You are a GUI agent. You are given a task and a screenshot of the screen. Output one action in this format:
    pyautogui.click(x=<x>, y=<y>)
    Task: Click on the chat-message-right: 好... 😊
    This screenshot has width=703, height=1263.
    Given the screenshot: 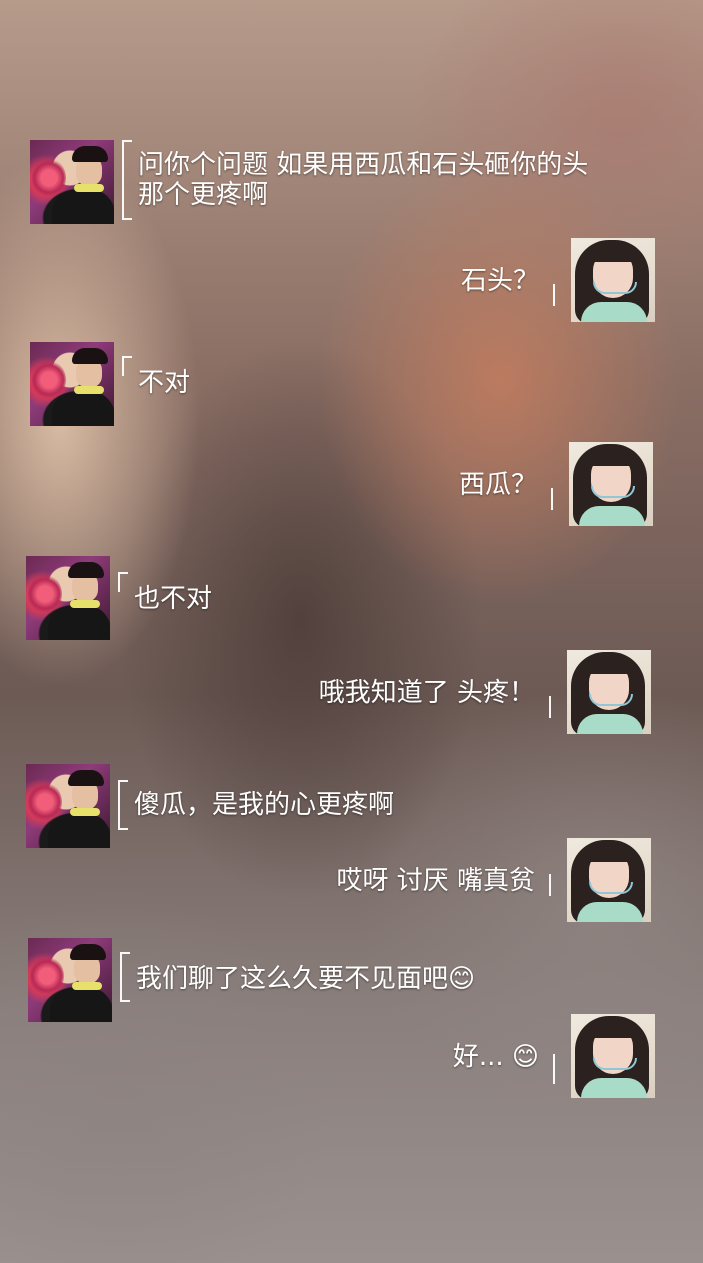 What is the action you would take?
    pyautogui.click(x=554, y=1056)
    